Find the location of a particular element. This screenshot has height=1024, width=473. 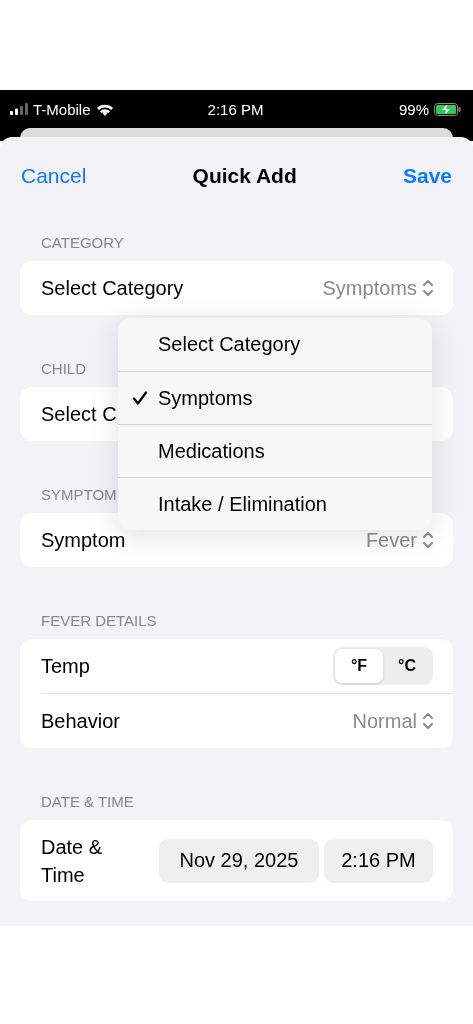

row-label: Select C is located at coordinates (79, 414).